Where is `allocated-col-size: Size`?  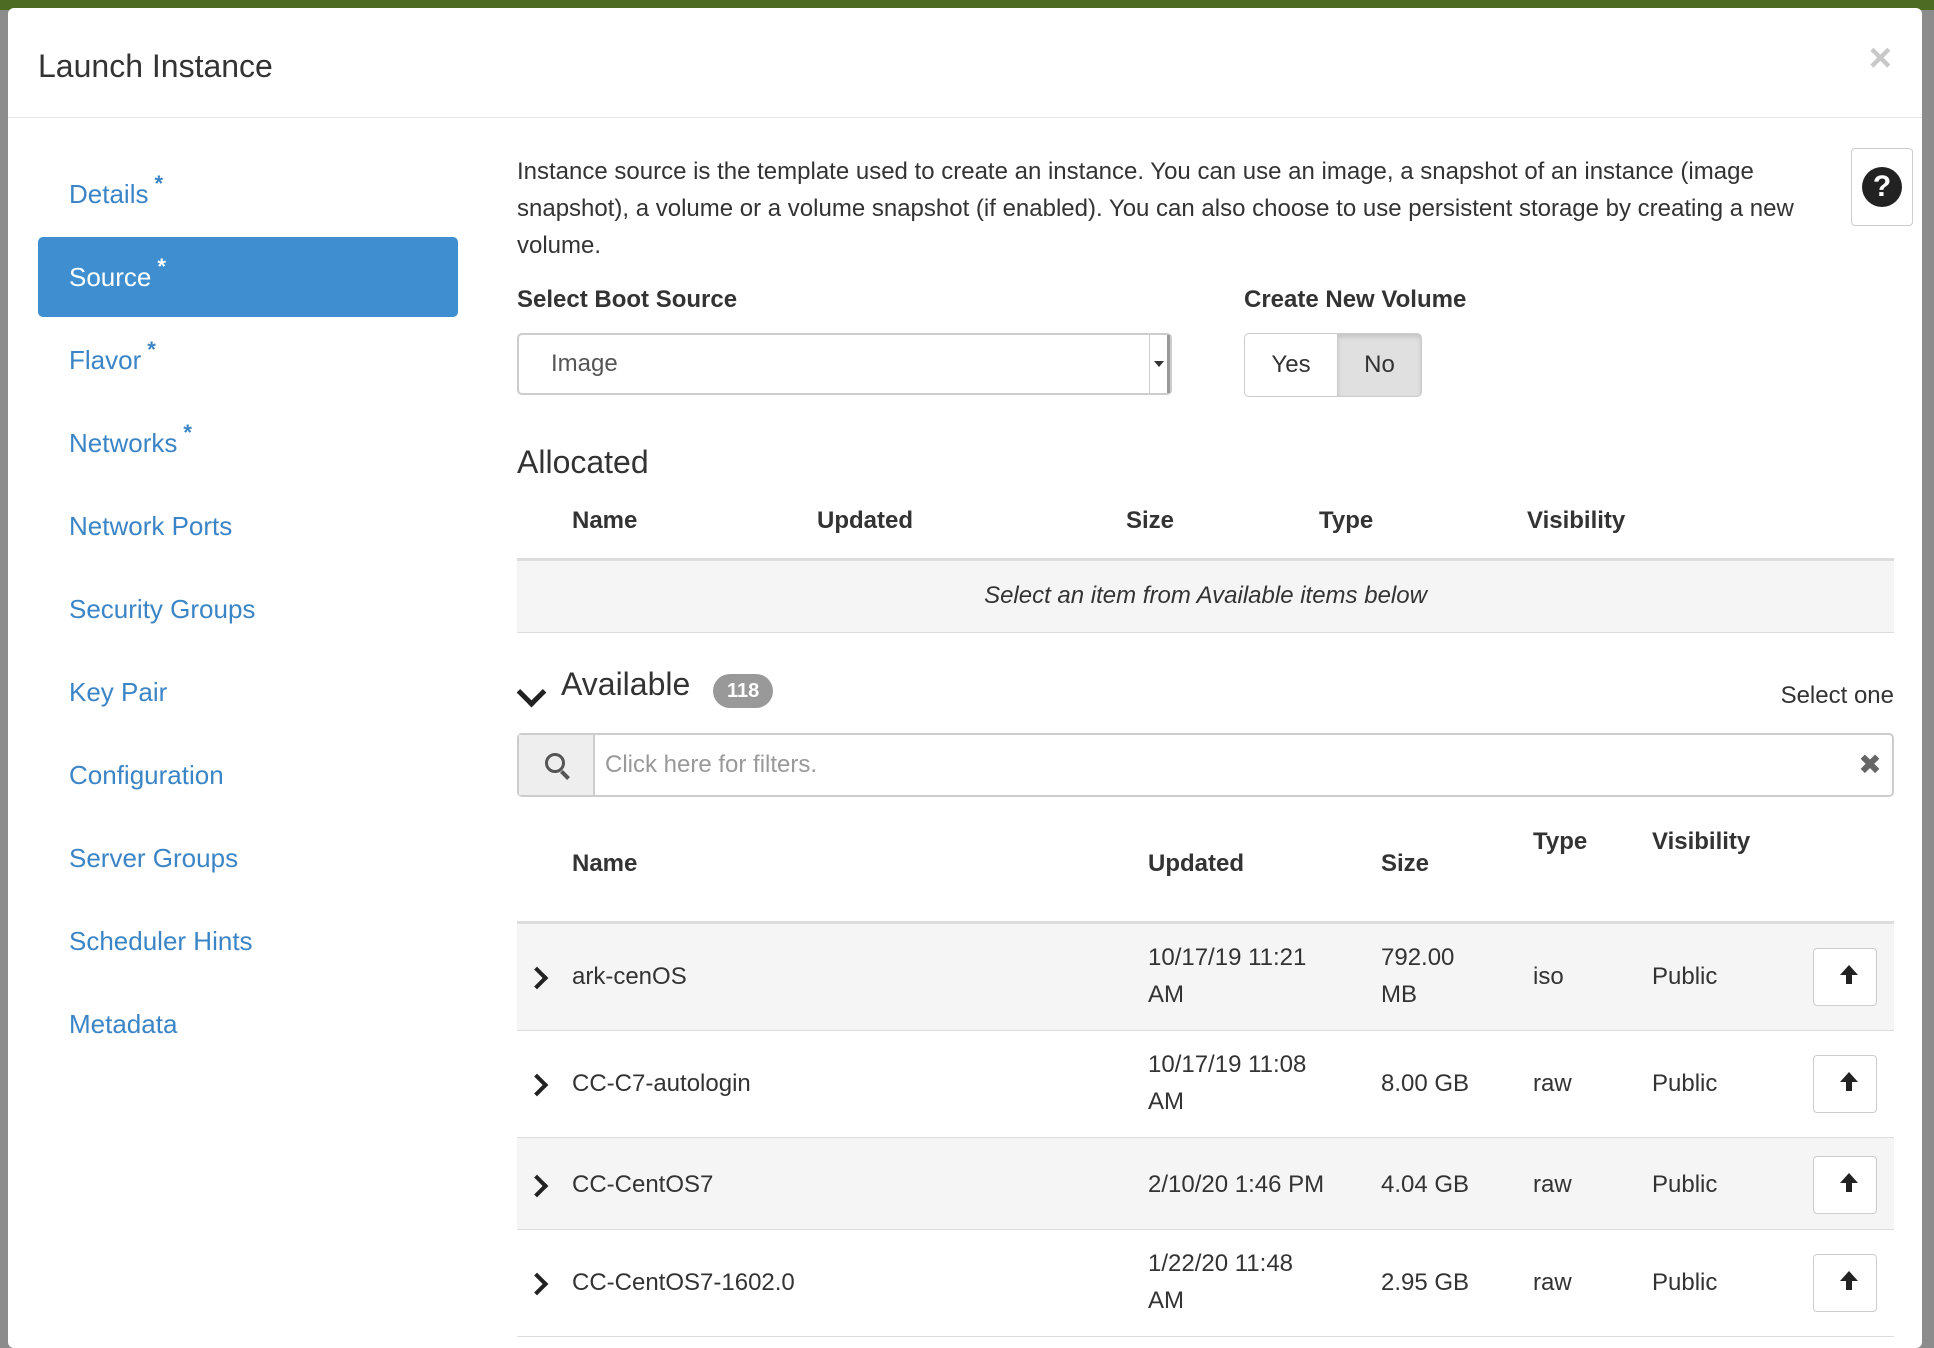
allocated-col-size: Size is located at coordinates (1150, 521).